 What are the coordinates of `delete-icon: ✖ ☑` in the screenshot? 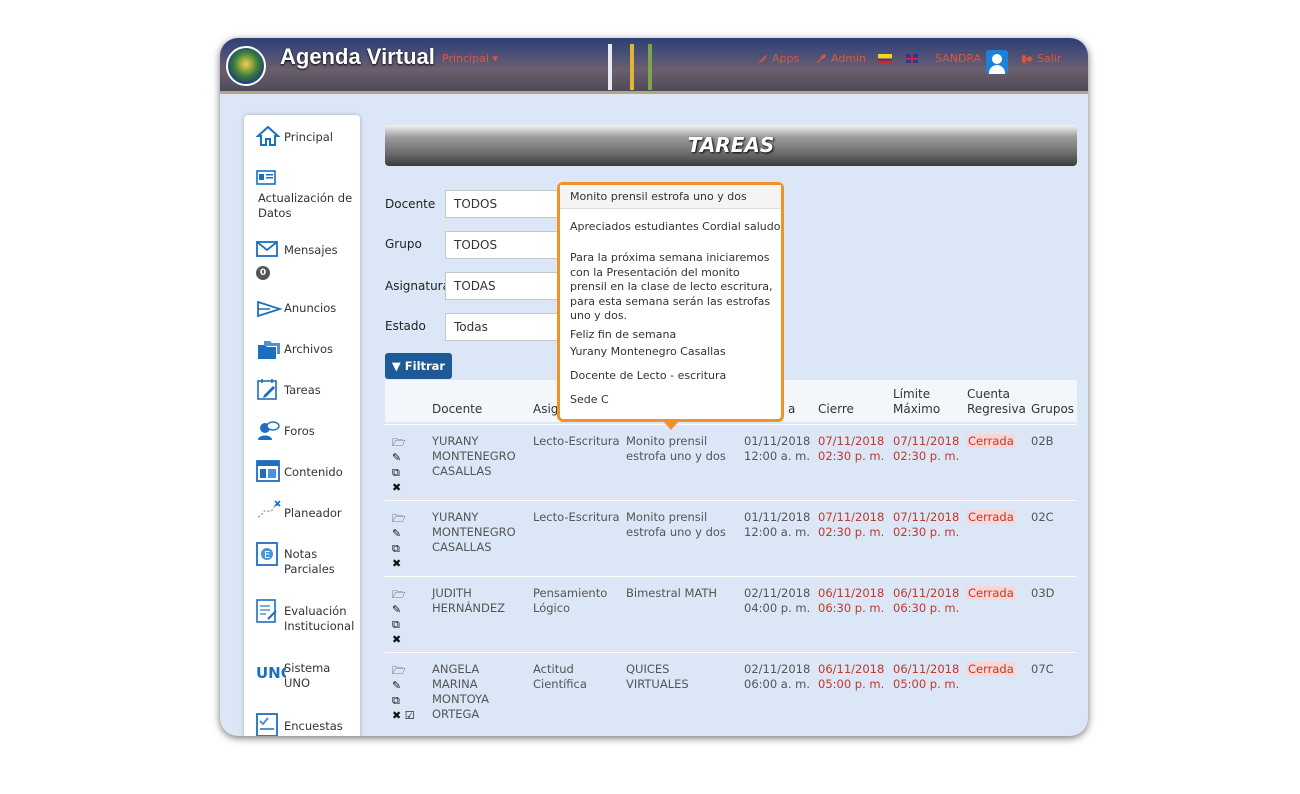 It's located at (409, 715).